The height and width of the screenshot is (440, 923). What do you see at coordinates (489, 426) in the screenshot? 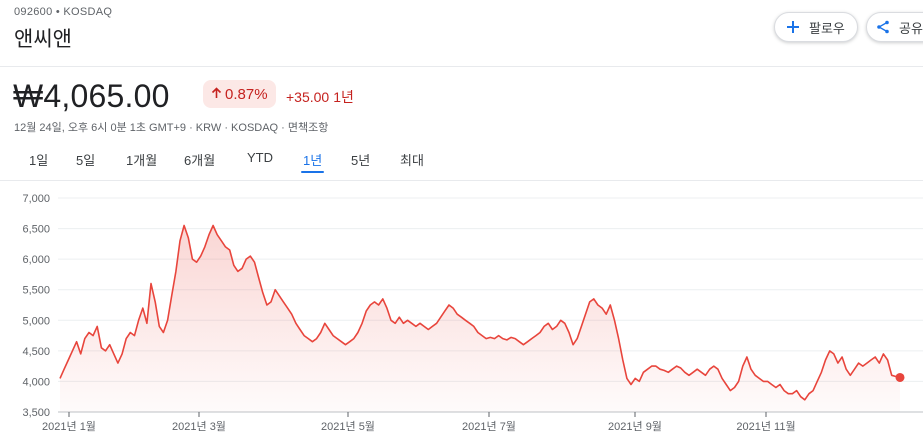
I see `x-tick-label: 2021년 7월` at bounding box center [489, 426].